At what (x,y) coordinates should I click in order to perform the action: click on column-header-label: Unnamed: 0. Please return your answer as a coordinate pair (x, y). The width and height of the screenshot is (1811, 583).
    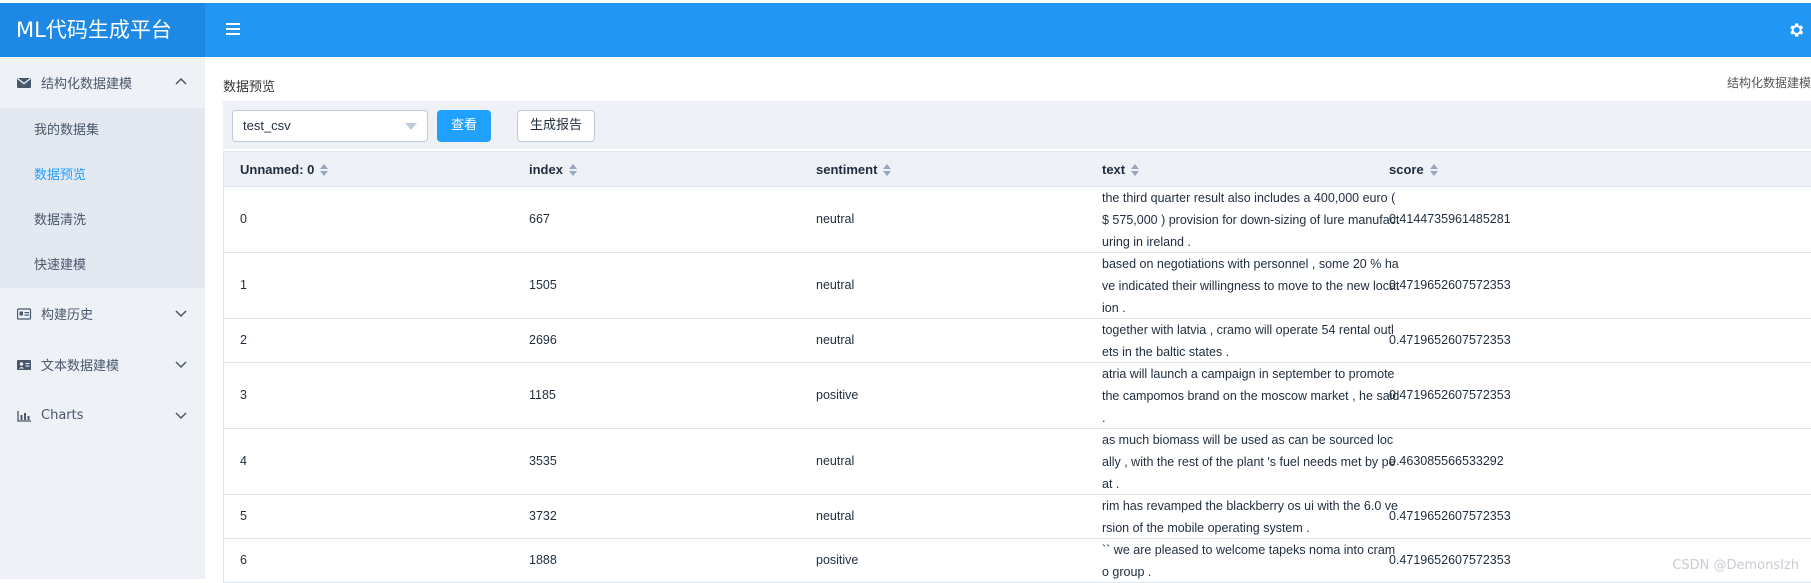
    Looking at the image, I should click on (277, 169).